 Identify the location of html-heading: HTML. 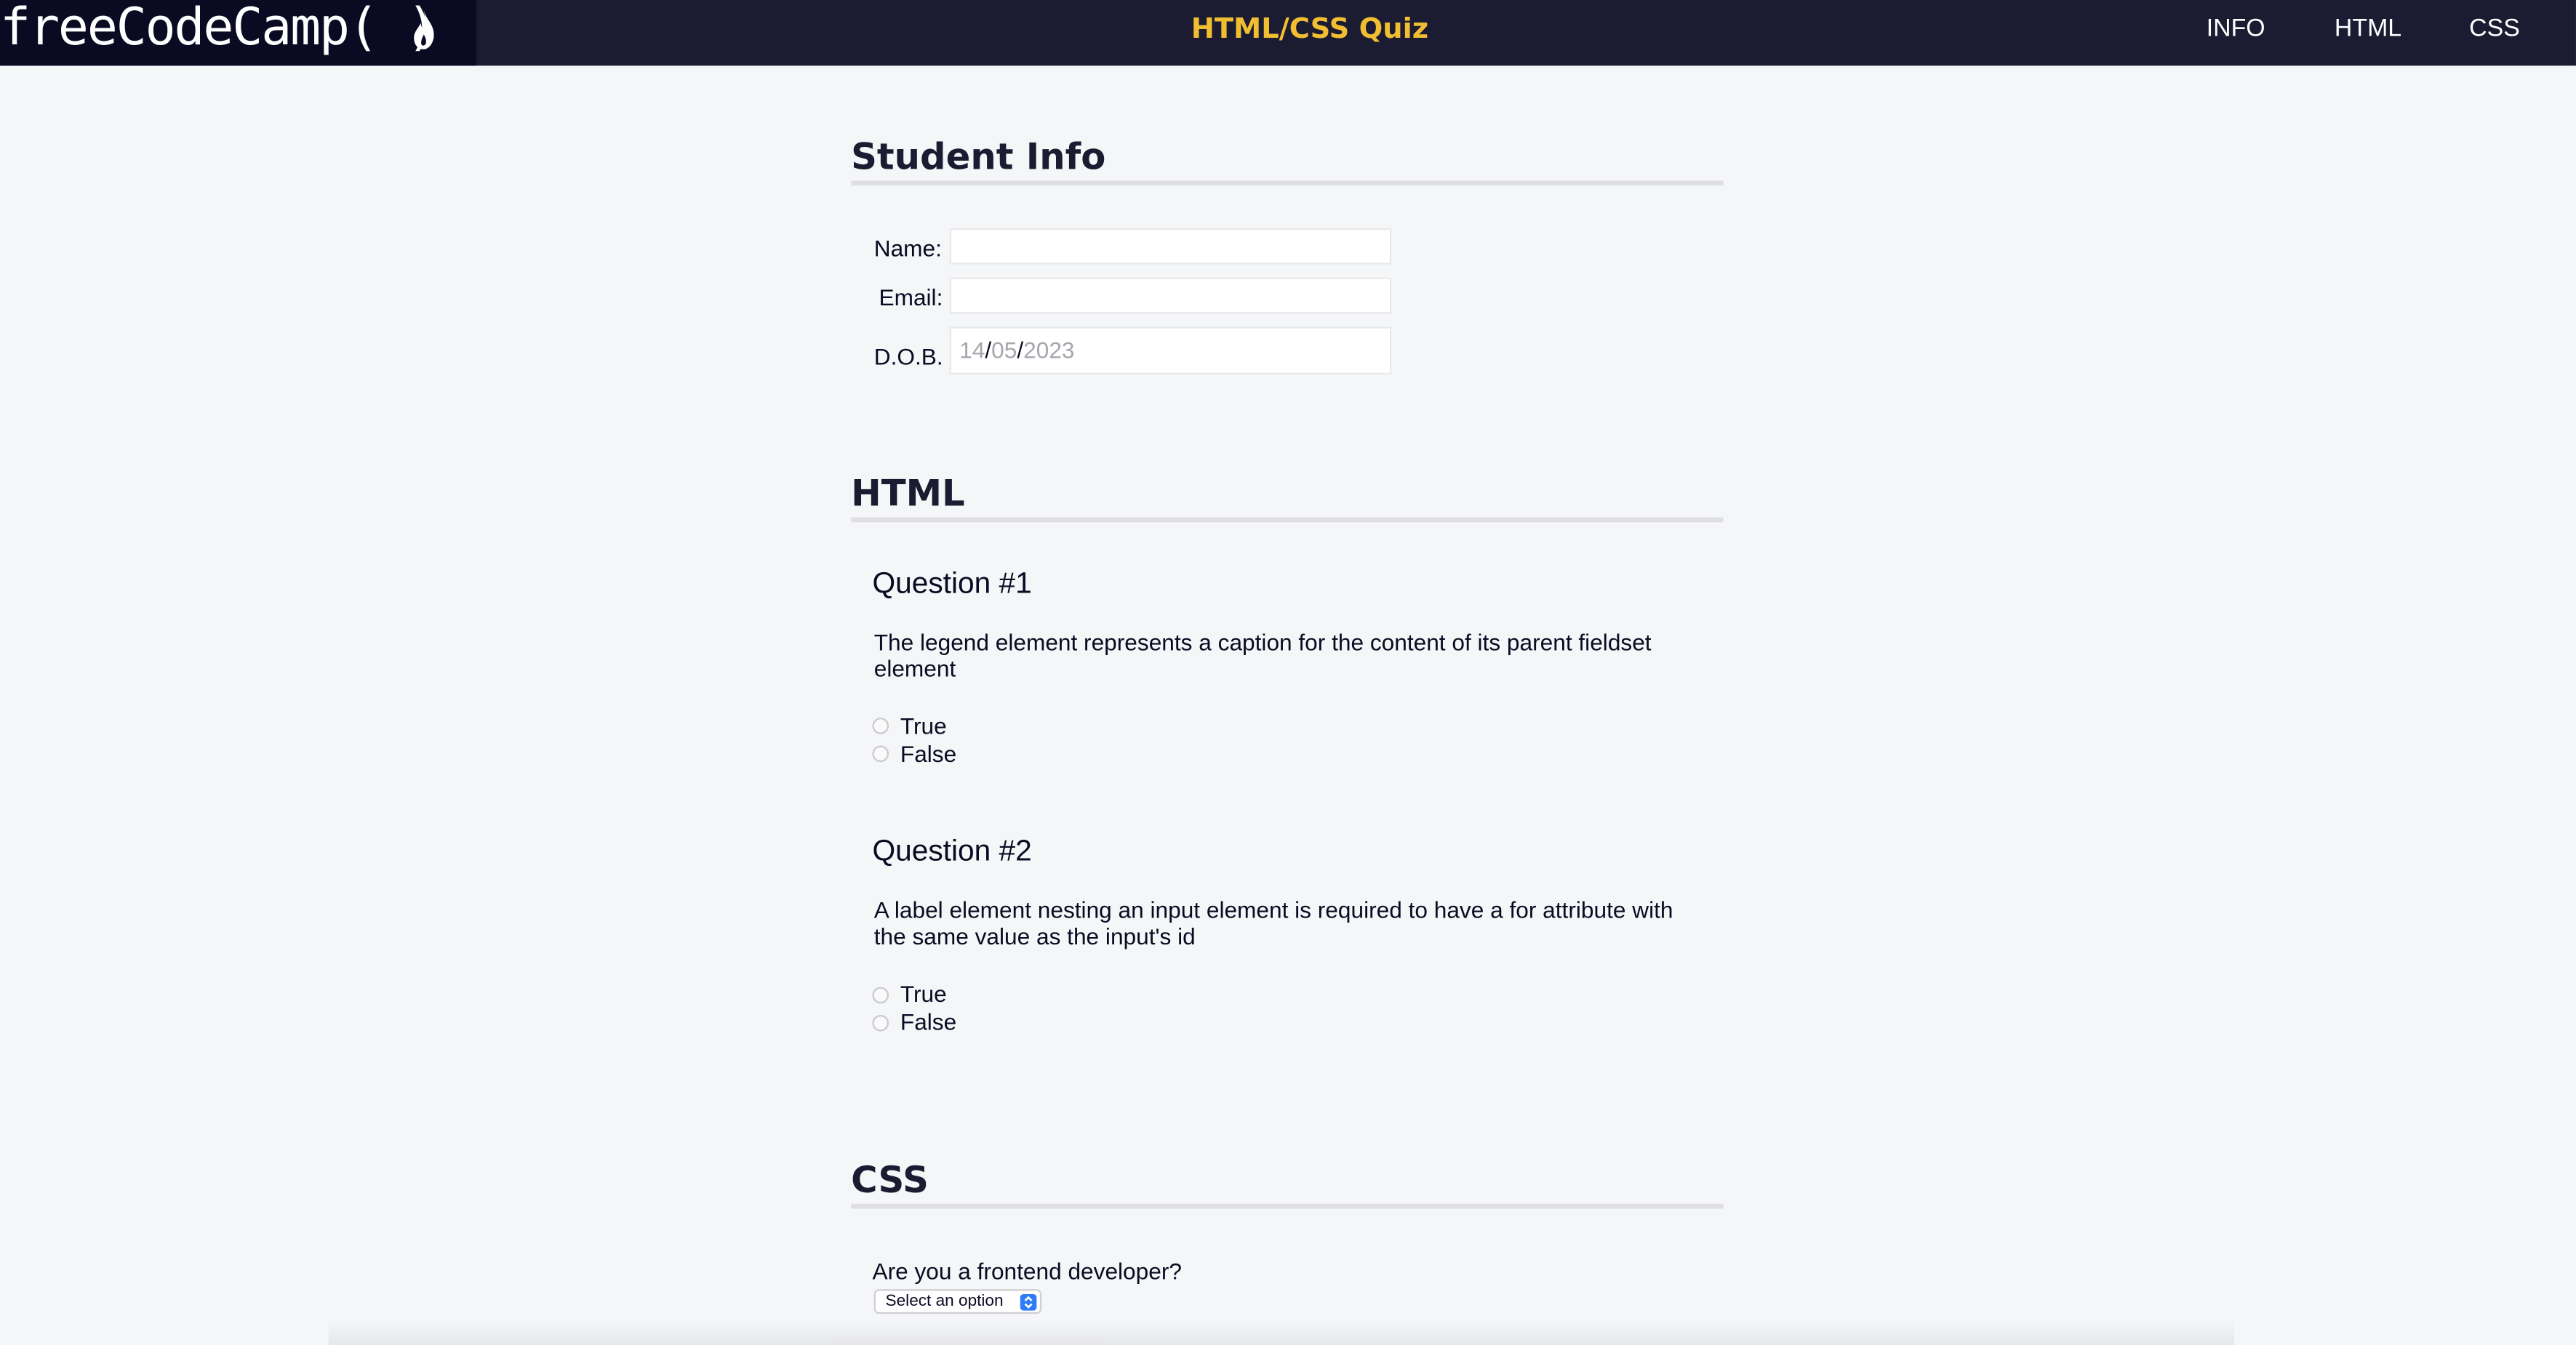
(908, 495).